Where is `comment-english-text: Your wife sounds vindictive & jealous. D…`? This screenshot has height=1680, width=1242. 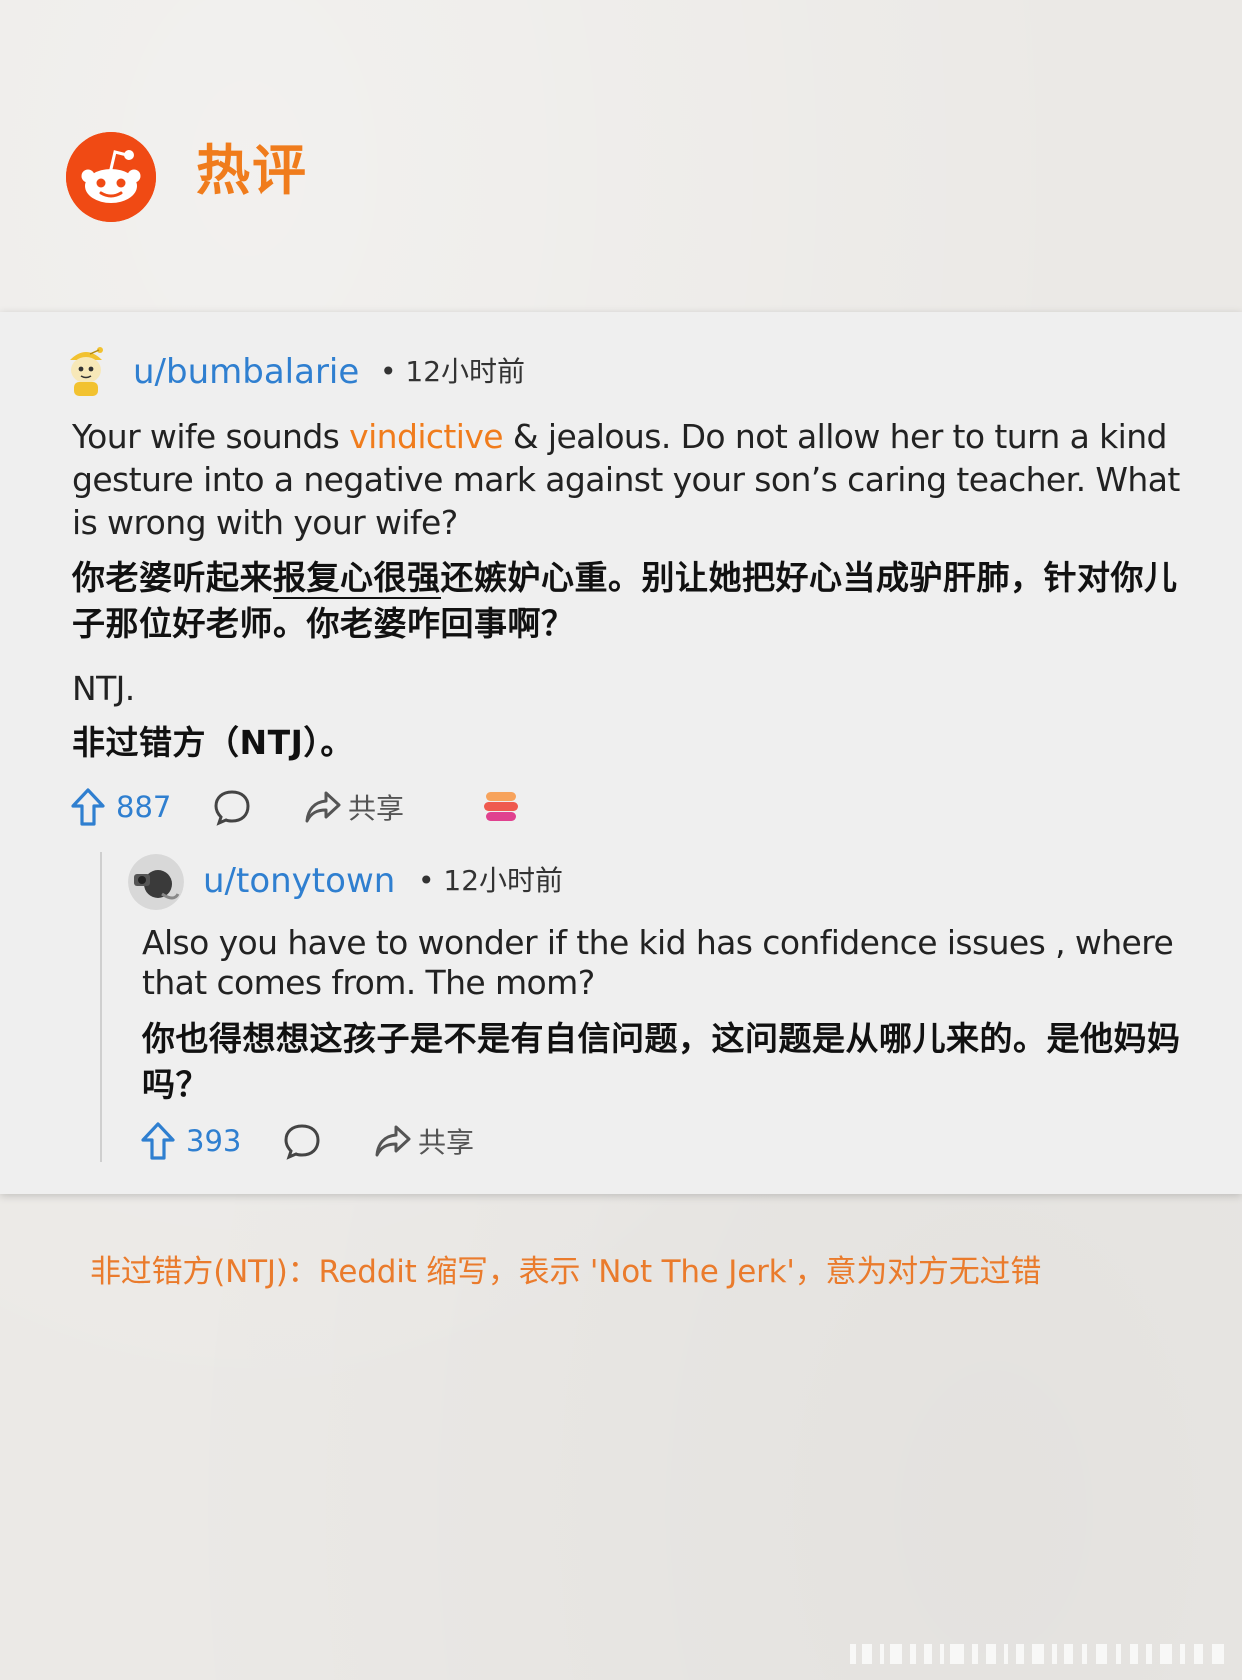 comment-english-text: Your wife sounds vindictive & jealous. D… is located at coordinates (627, 479).